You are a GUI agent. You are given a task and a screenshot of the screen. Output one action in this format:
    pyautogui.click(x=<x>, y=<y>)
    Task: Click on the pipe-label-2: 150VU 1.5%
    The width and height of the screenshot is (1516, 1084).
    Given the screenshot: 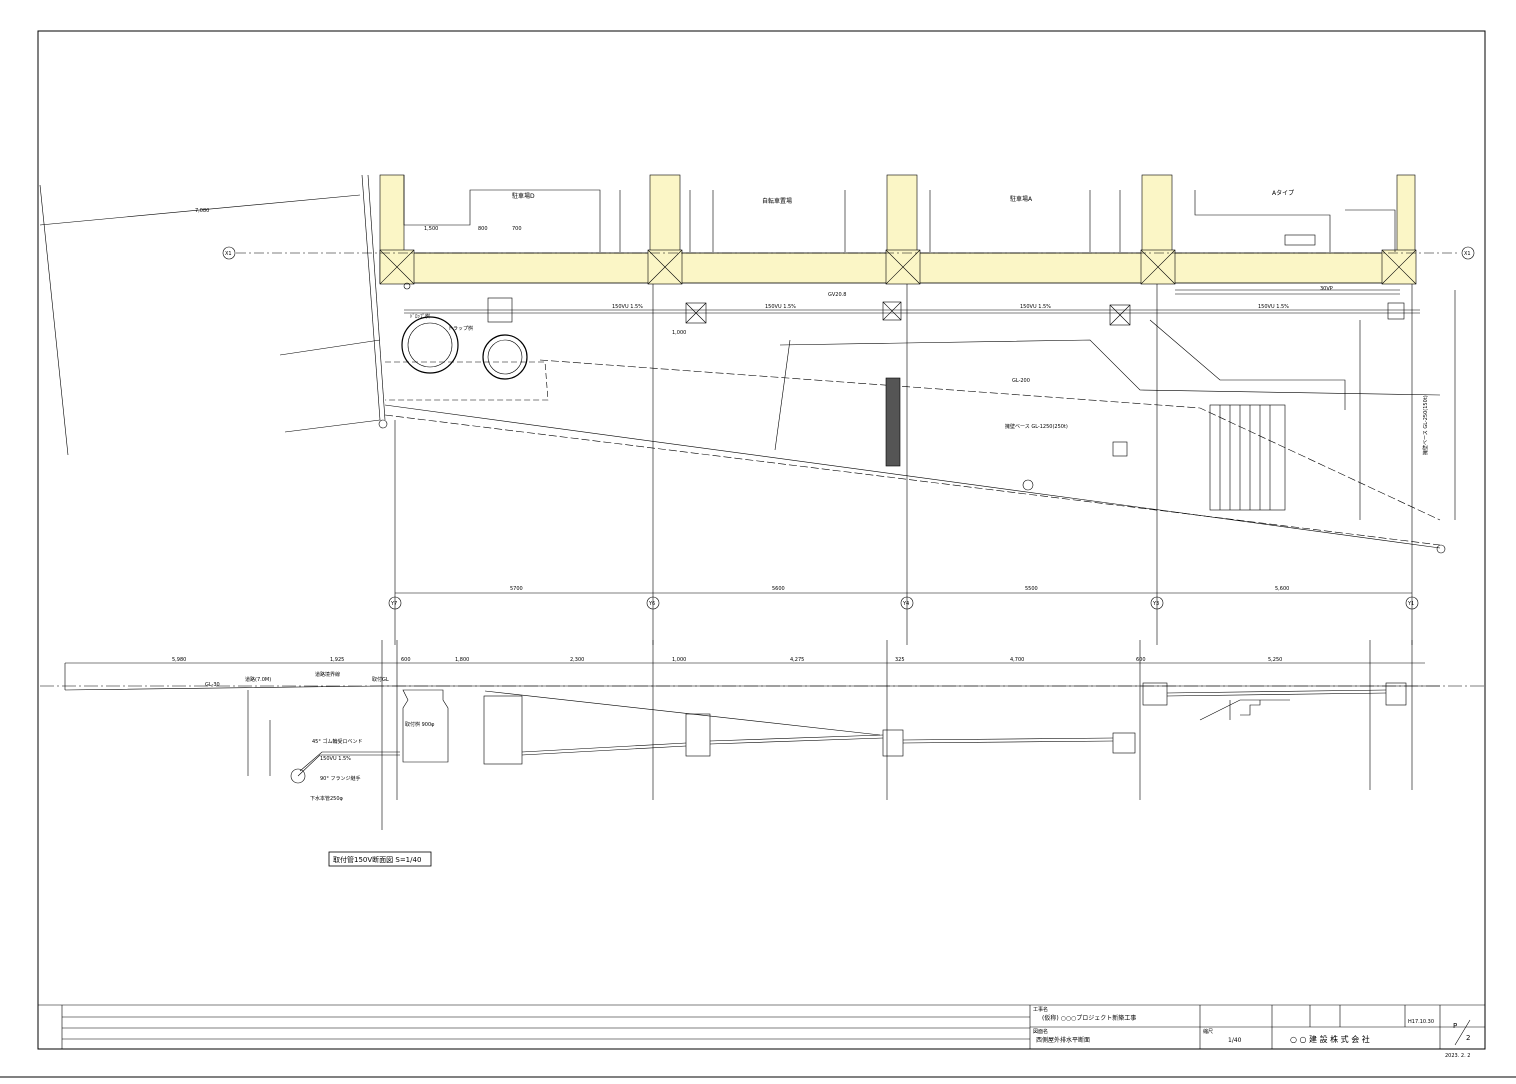 What is the action you would take?
    pyautogui.click(x=780, y=307)
    